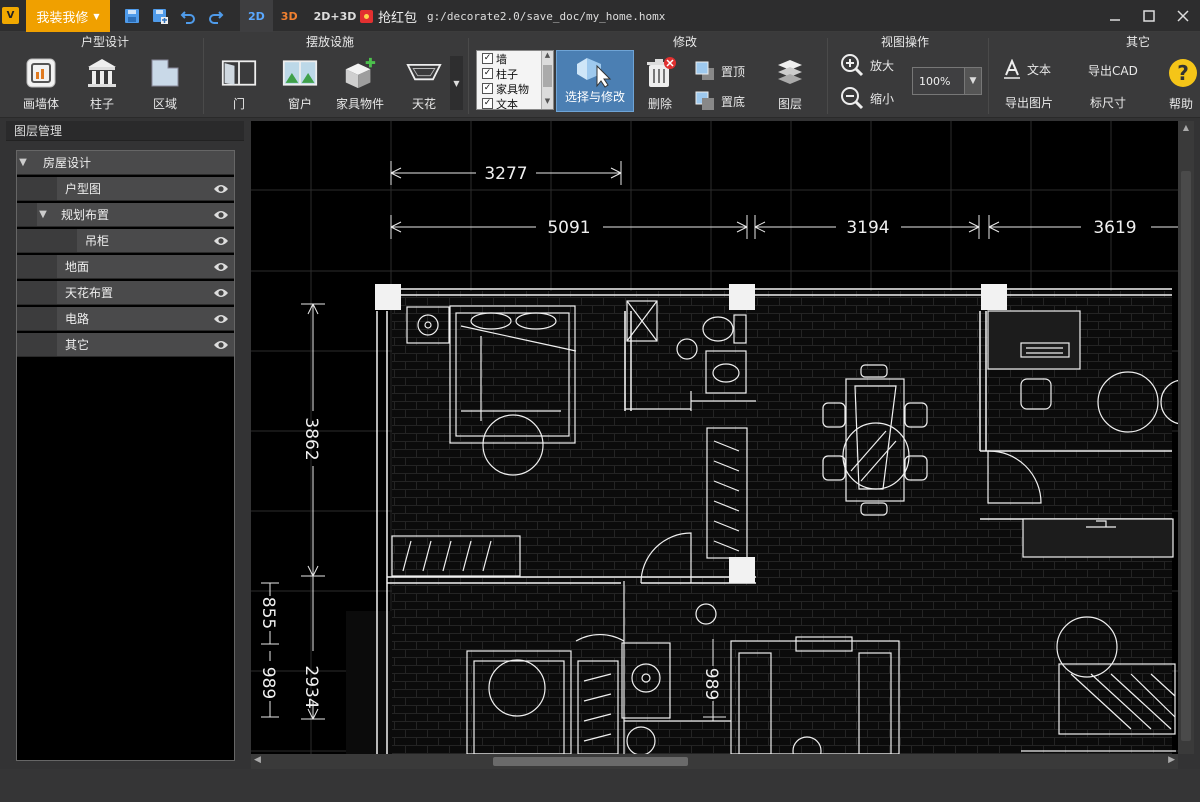  Describe the element at coordinates (1186, 127) in the screenshot. I see `scroll-up-icon: ▲` at that location.